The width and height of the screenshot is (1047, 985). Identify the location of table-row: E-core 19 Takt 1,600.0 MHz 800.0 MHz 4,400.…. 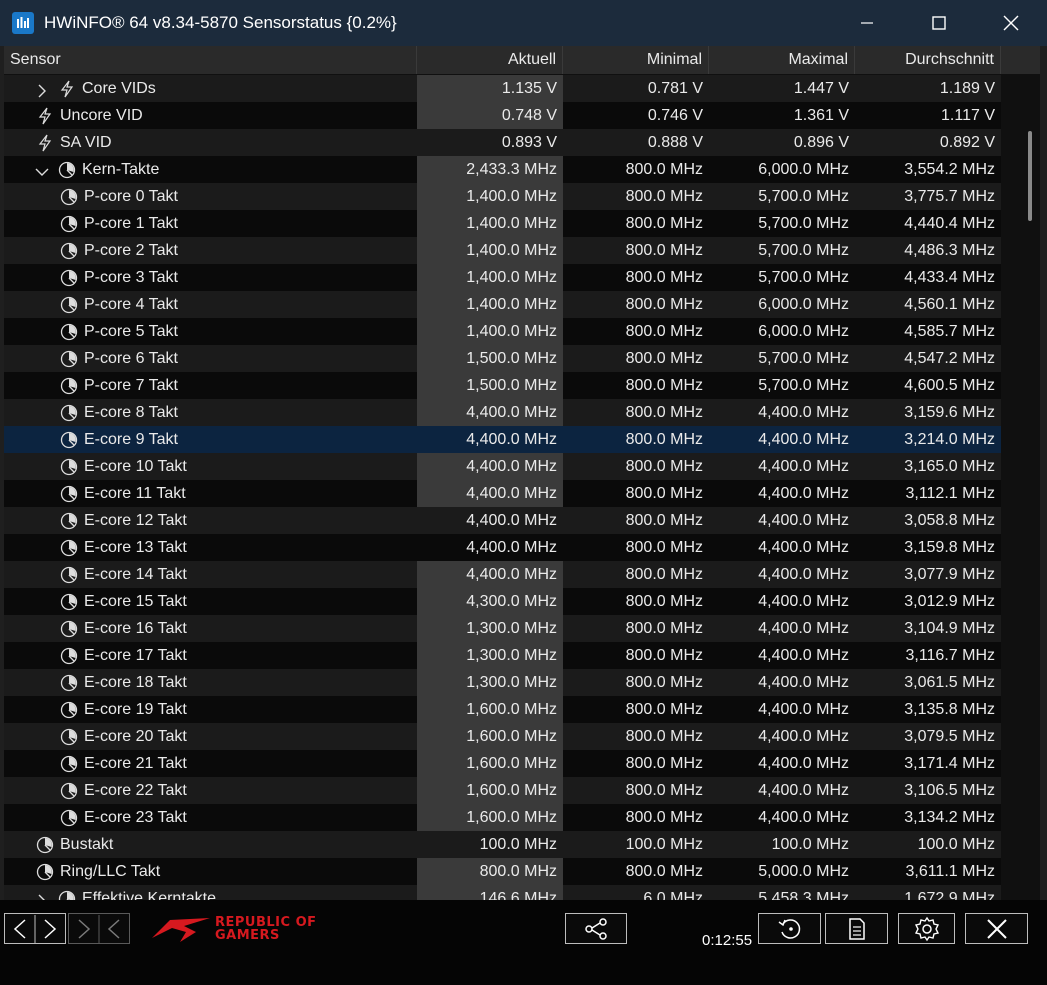
(504, 709).